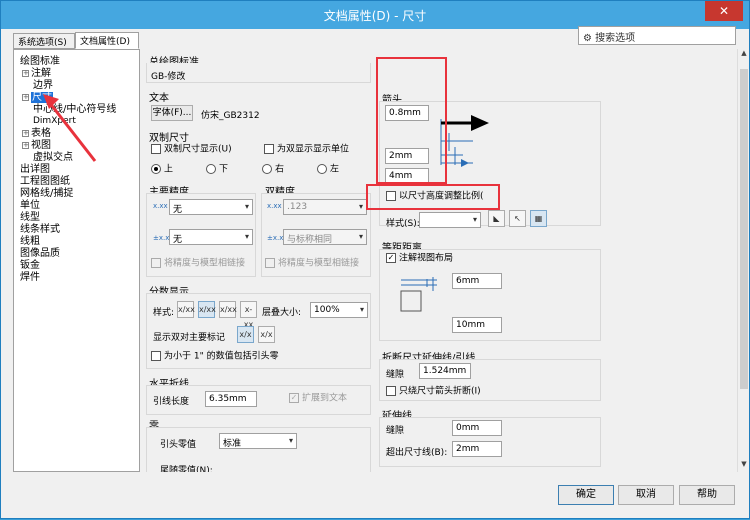  What do you see at coordinates (496, 218) in the screenshot?
I see `arrow-outside-icon: ◣` at bounding box center [496, 218].